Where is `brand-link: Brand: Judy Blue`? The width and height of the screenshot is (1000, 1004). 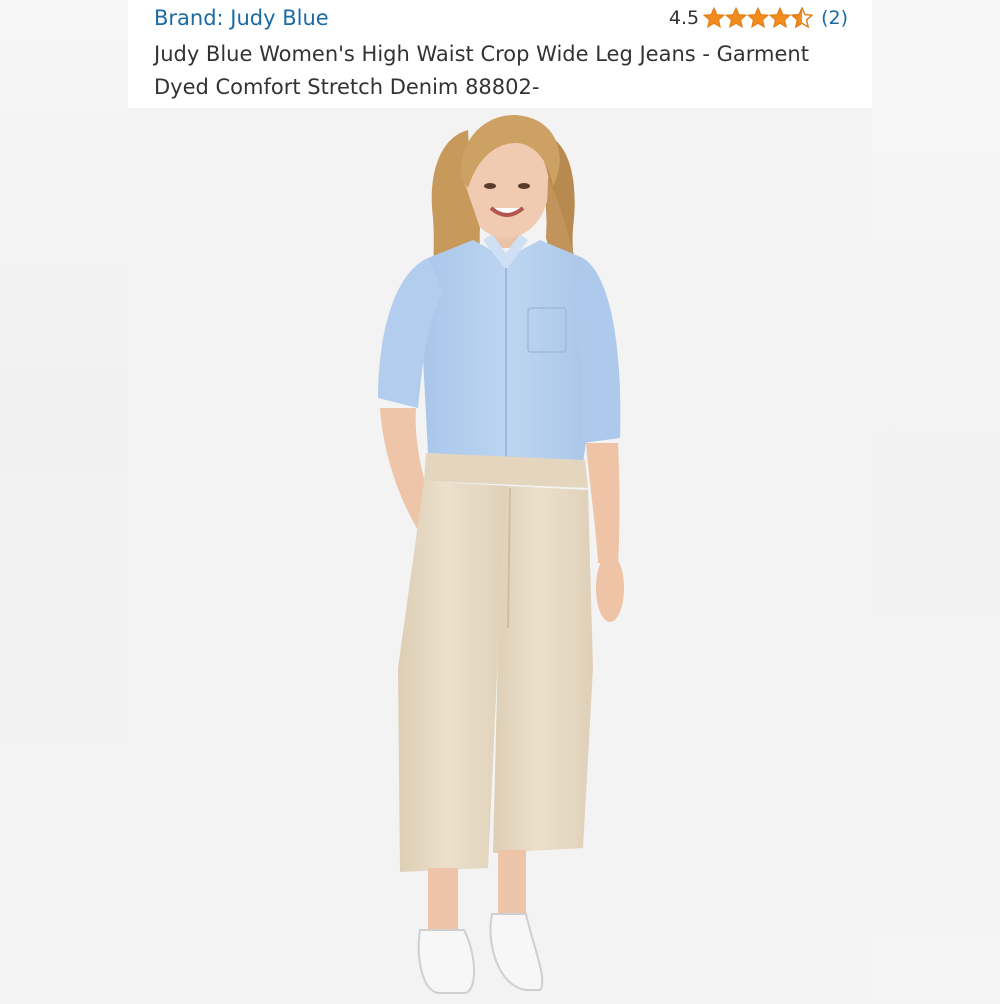 brand-link: Brand: Judy Blue is located at coordinates (241, 18).